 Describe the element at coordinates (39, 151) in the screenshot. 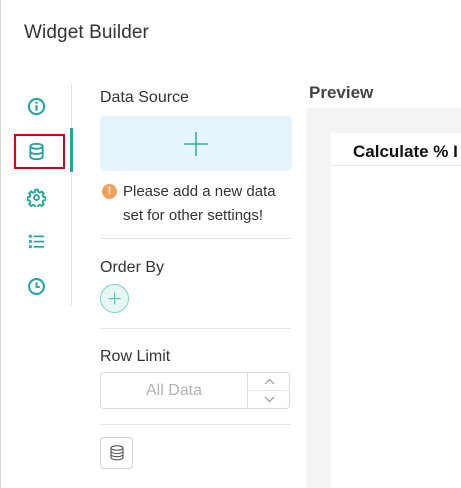

I see `selection-highlight` at that location.